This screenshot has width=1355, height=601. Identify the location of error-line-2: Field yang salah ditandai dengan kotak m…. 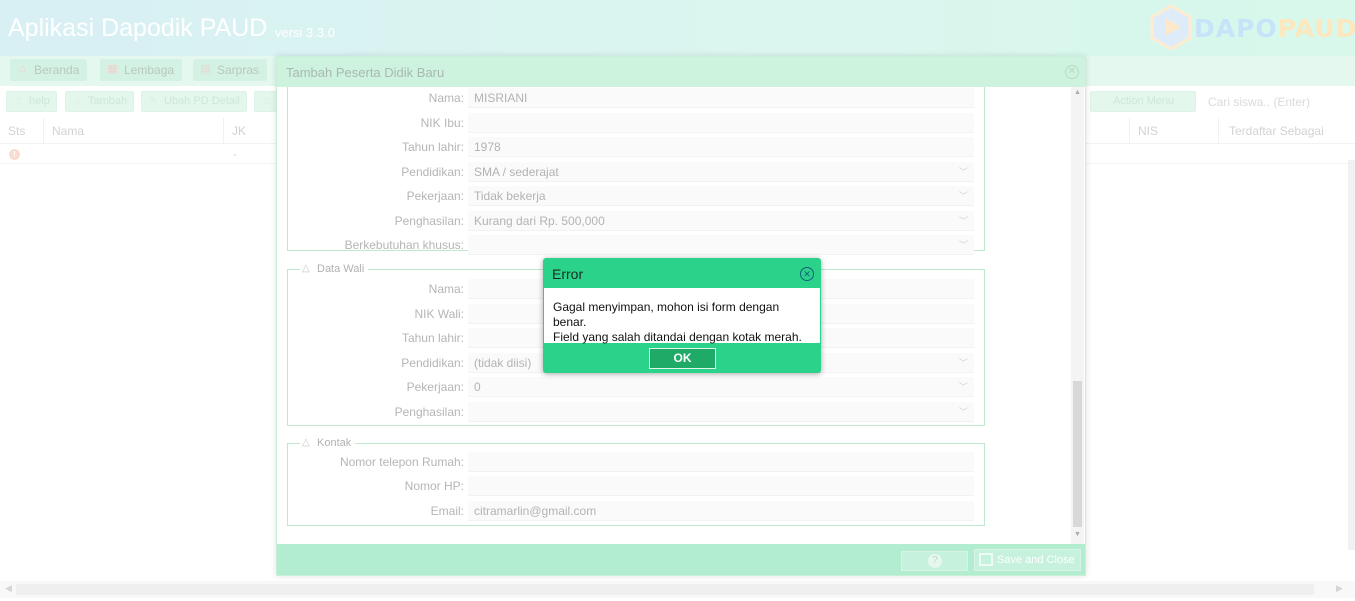
(677, 337).